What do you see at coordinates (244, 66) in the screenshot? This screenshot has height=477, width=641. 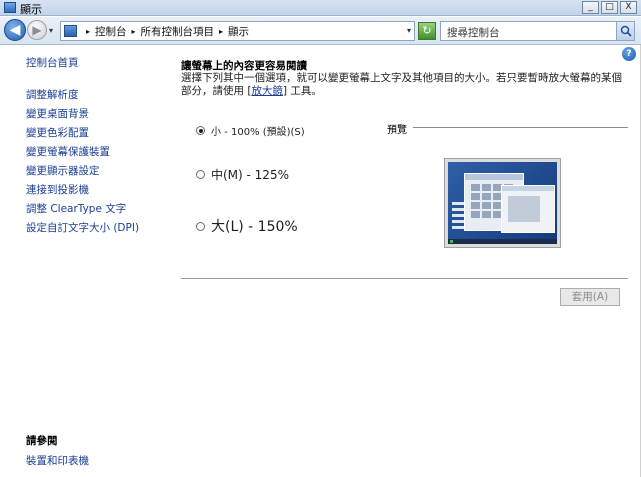 I see `page-title: 讓螢幕上的內容更容易閱讀` at bounding box center [244, 66].